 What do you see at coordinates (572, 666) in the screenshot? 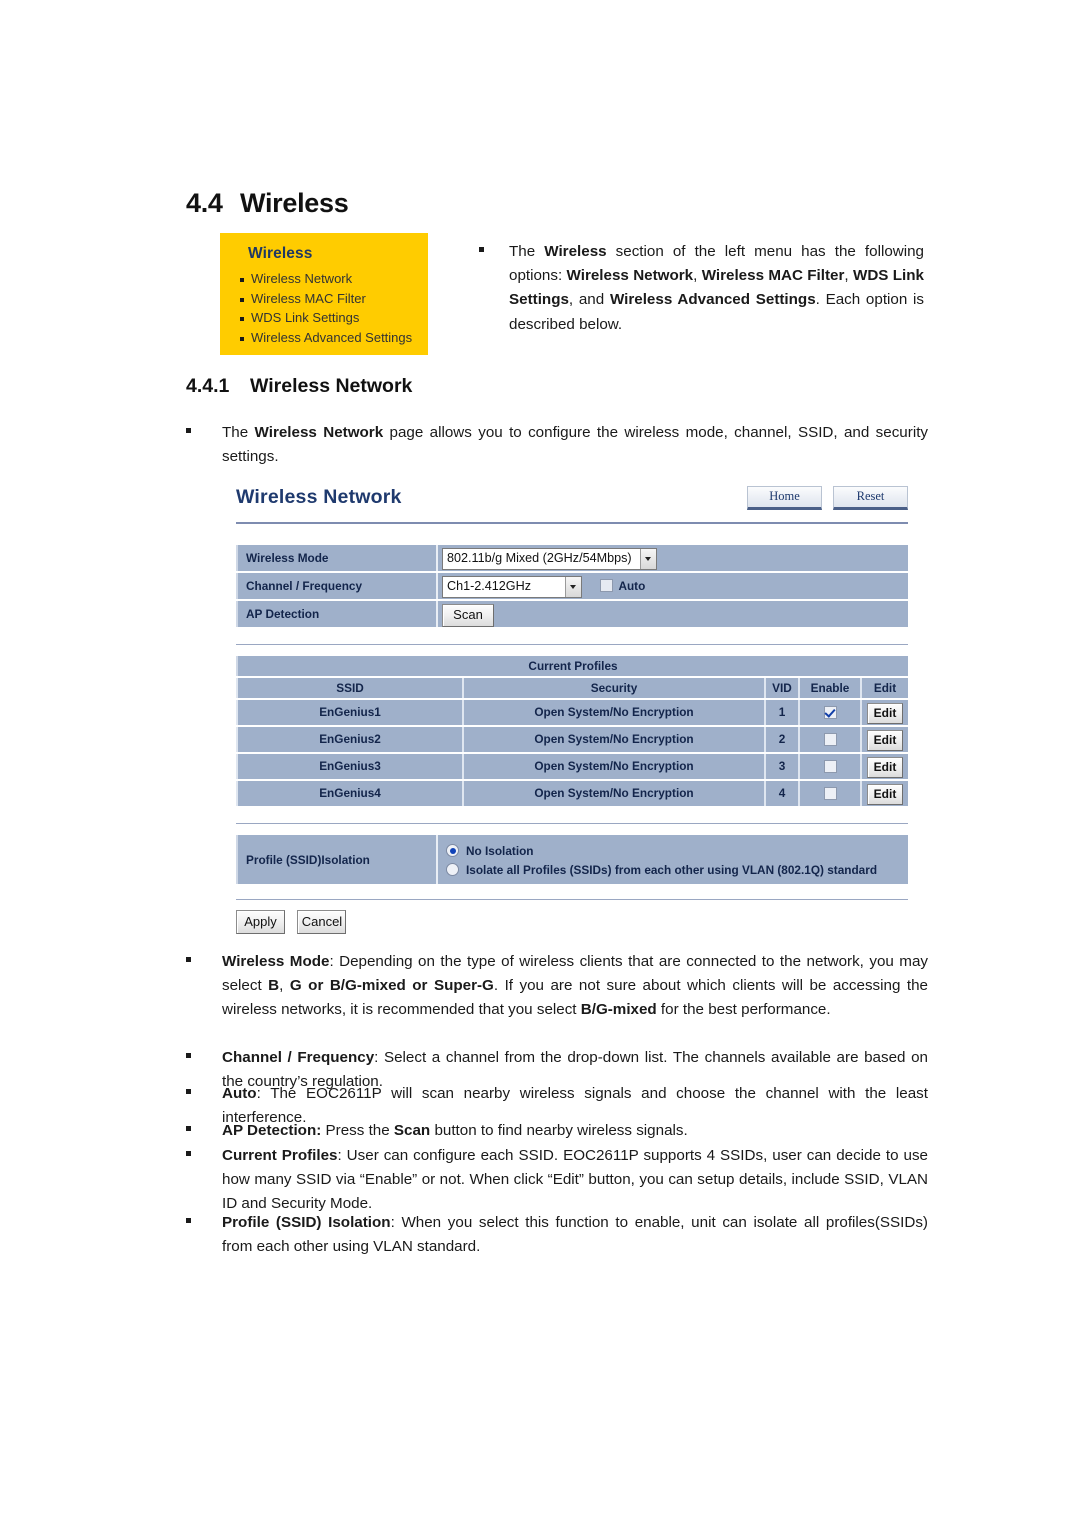
I see `profiles-caption: Current Profiles` at bounding box center [572, 666].